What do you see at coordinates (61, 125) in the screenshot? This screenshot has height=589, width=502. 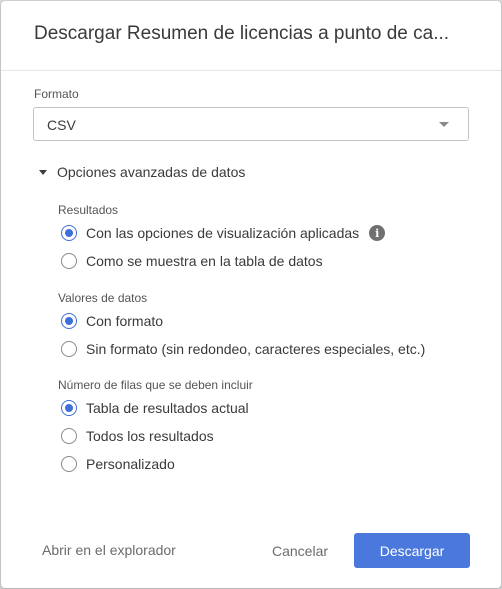 I see `format-select-value: CSV` at bounding box center [61, 125].